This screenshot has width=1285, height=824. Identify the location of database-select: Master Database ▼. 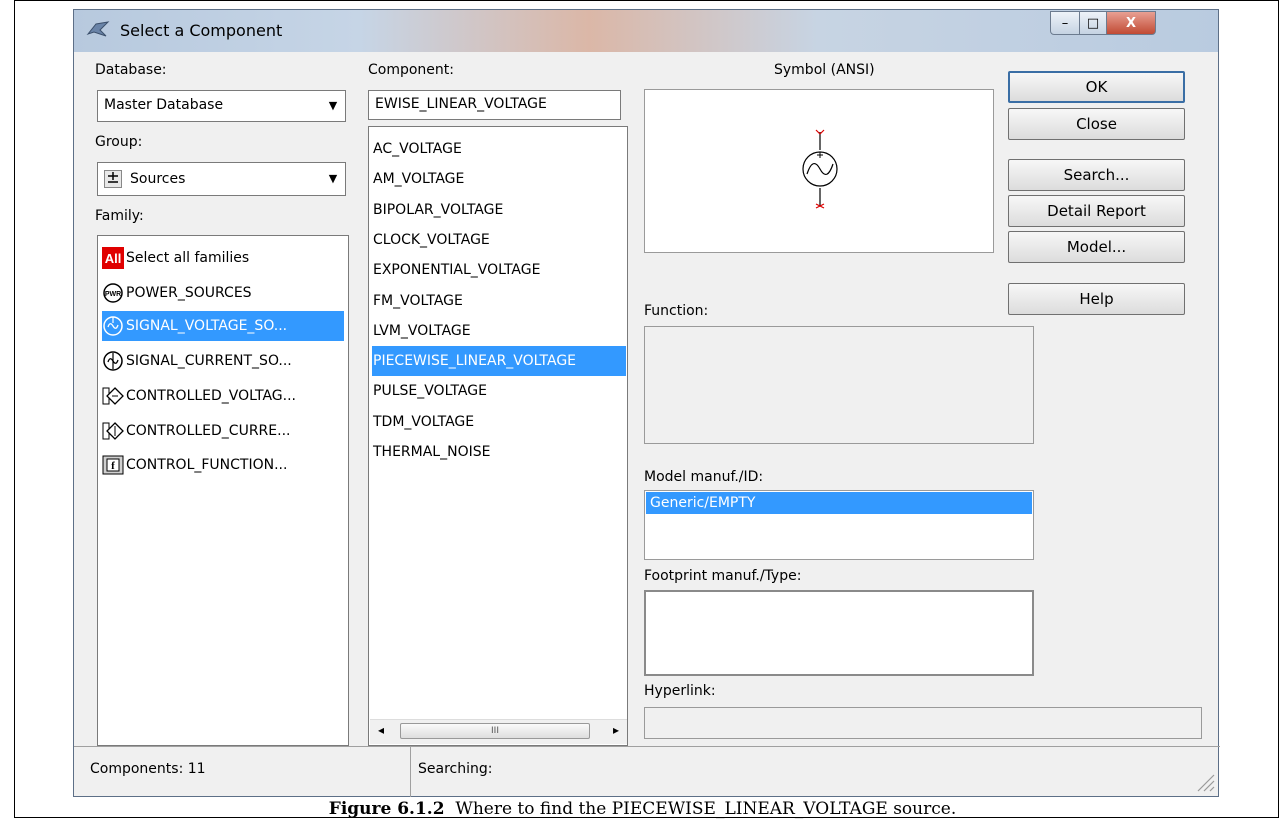
(221, 106).